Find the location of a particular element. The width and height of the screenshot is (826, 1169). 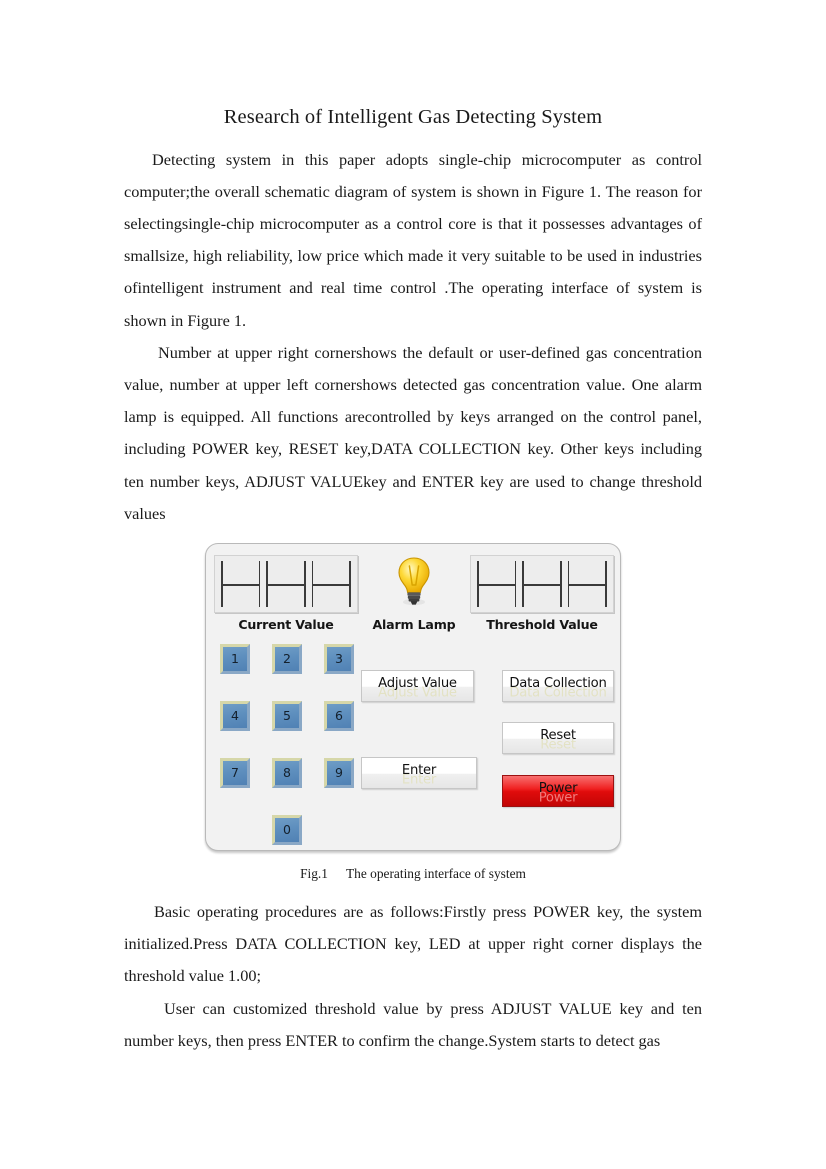

number-key-0: 0 is located at coordinates (287, 830).